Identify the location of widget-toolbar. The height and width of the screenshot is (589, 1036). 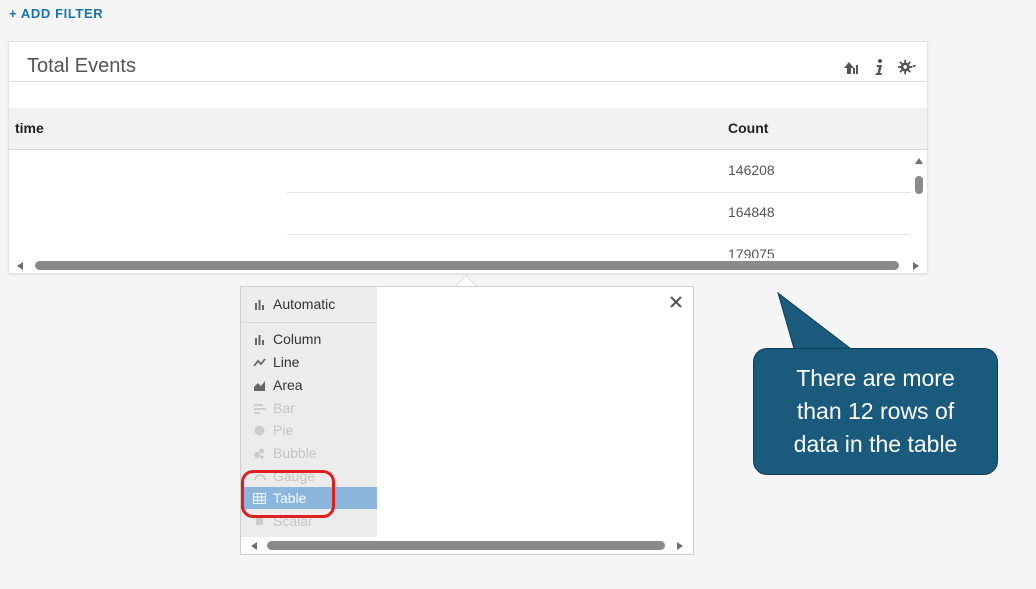
(879, 67).